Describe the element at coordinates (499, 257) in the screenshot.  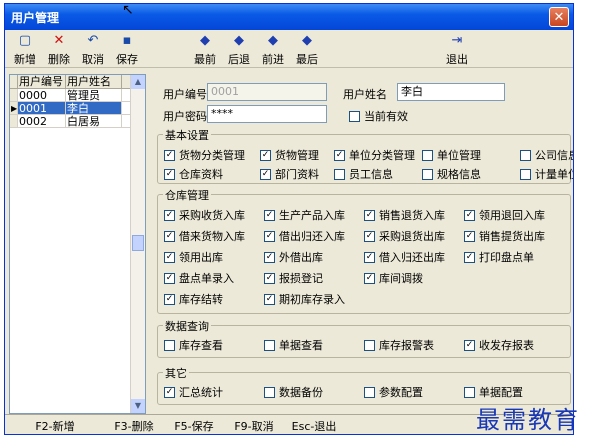
I see `permission-checkbox: ✓ 打印盘点单` at that location.